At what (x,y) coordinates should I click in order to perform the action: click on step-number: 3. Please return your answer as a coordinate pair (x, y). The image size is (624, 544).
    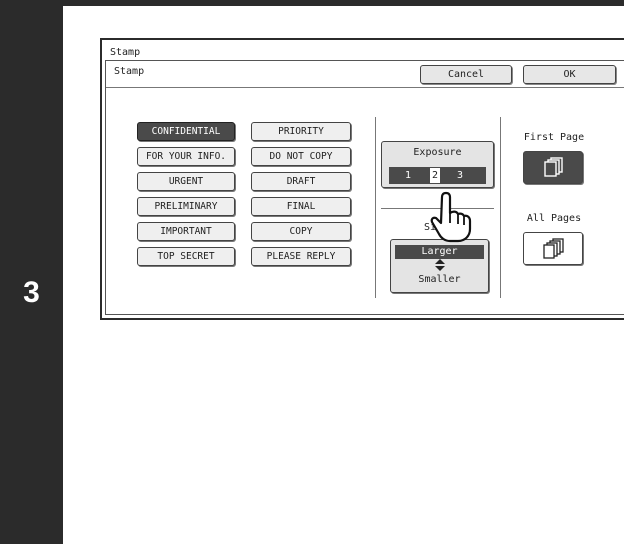
    Looking at the image, I should click on (31, 292).